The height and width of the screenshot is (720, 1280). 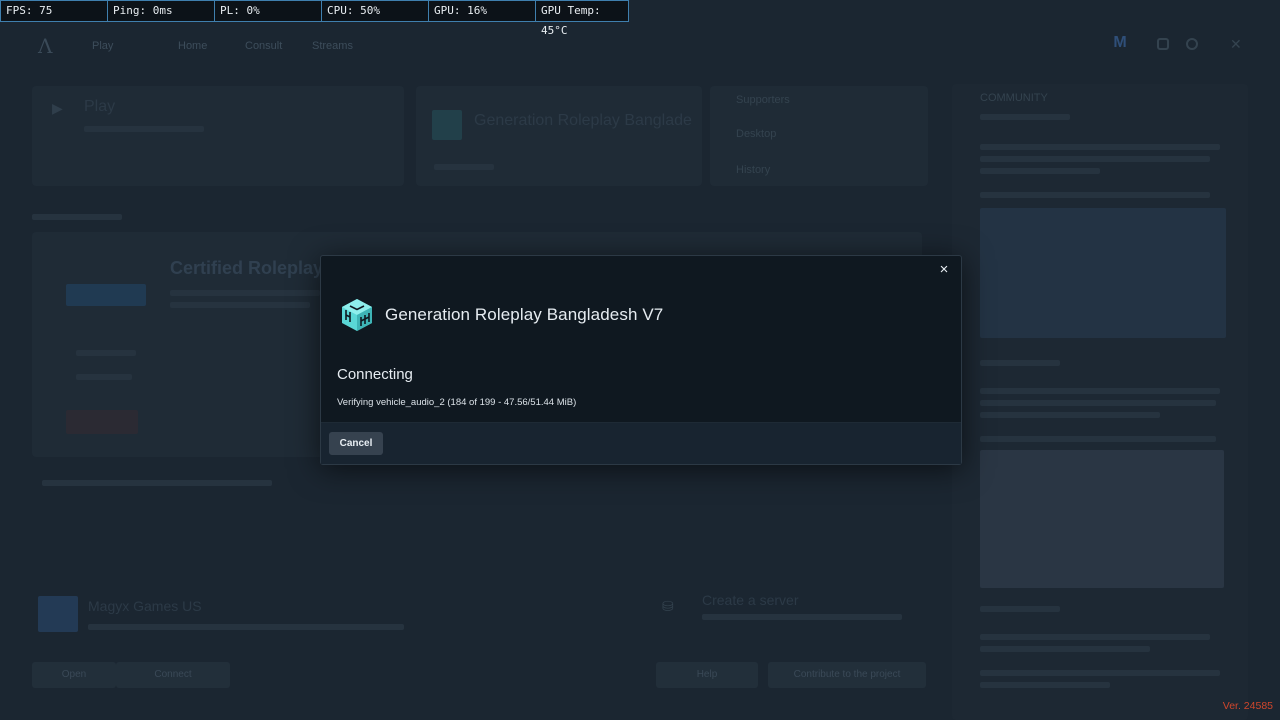 I want to click on avatar: M, so click(x=1120, y=46).